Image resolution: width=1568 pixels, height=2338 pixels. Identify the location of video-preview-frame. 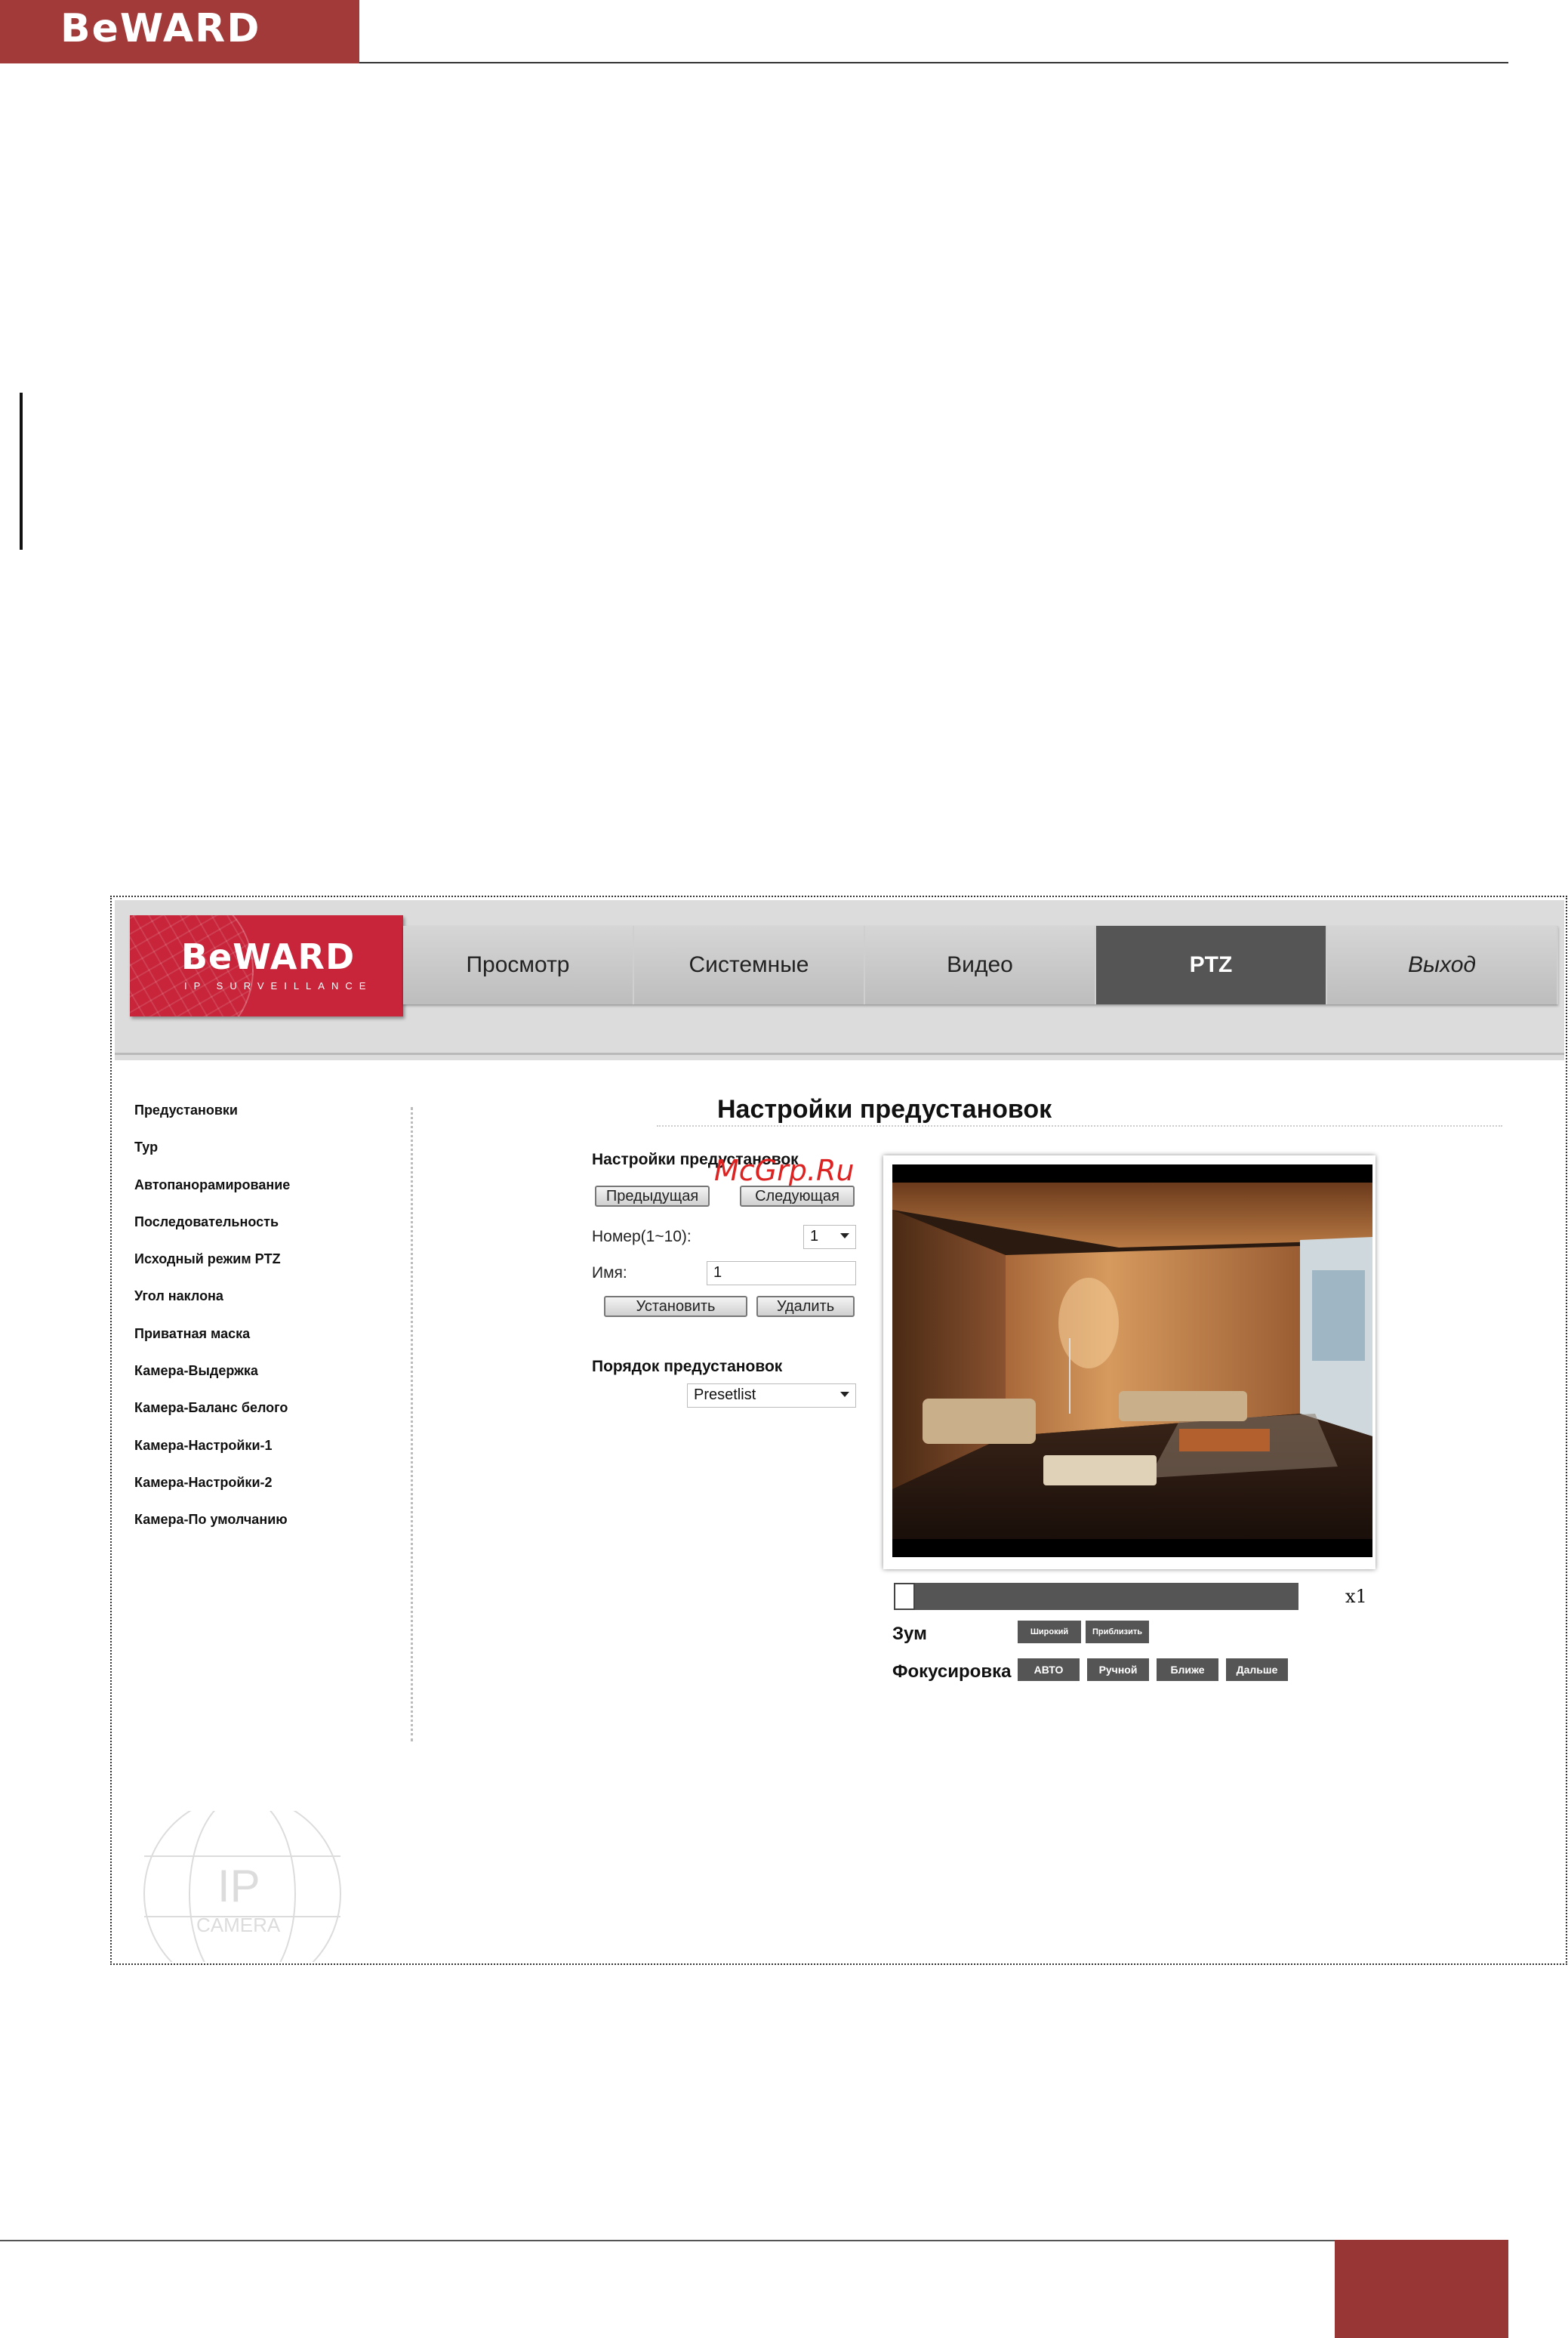
(1129, 1362).